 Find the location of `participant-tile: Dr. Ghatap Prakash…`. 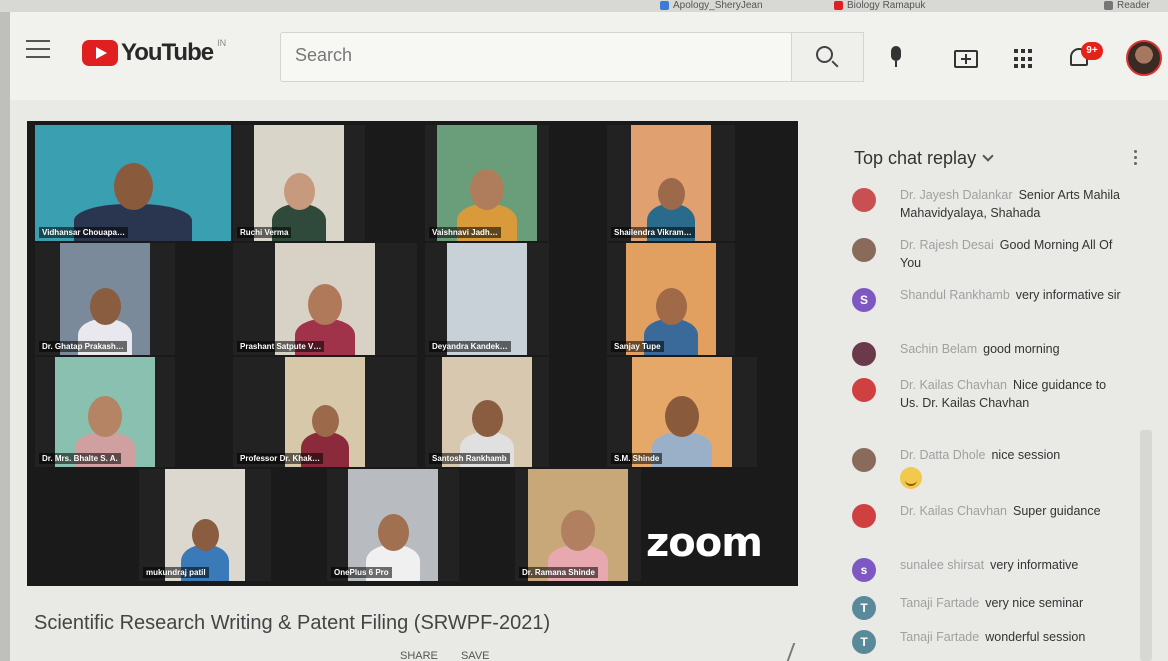

participant-tile: Dr. Ghatap Prakash… is located at coordinates (105, 299).